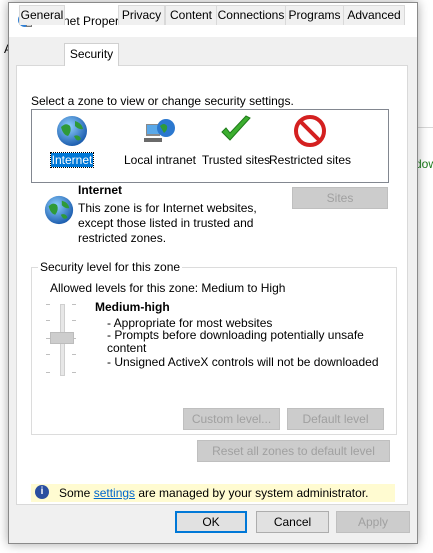  Describe the element at coordinates (340, 198) in the screenshot. I see `sites-button: Sites` at that location.